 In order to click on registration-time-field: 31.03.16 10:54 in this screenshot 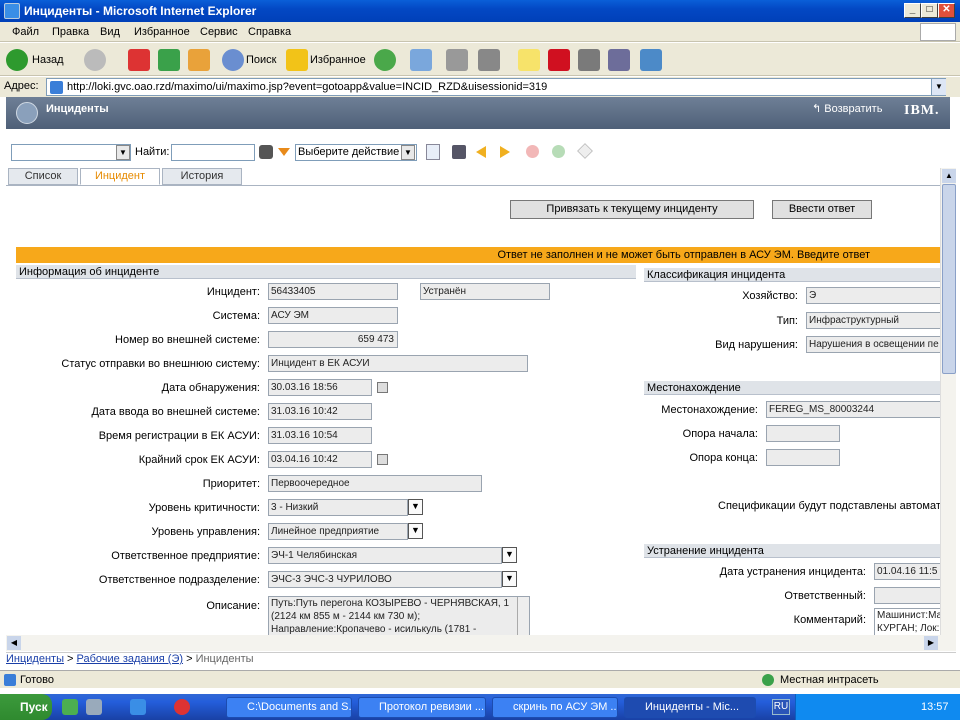, I will do `click(320, 435)`.